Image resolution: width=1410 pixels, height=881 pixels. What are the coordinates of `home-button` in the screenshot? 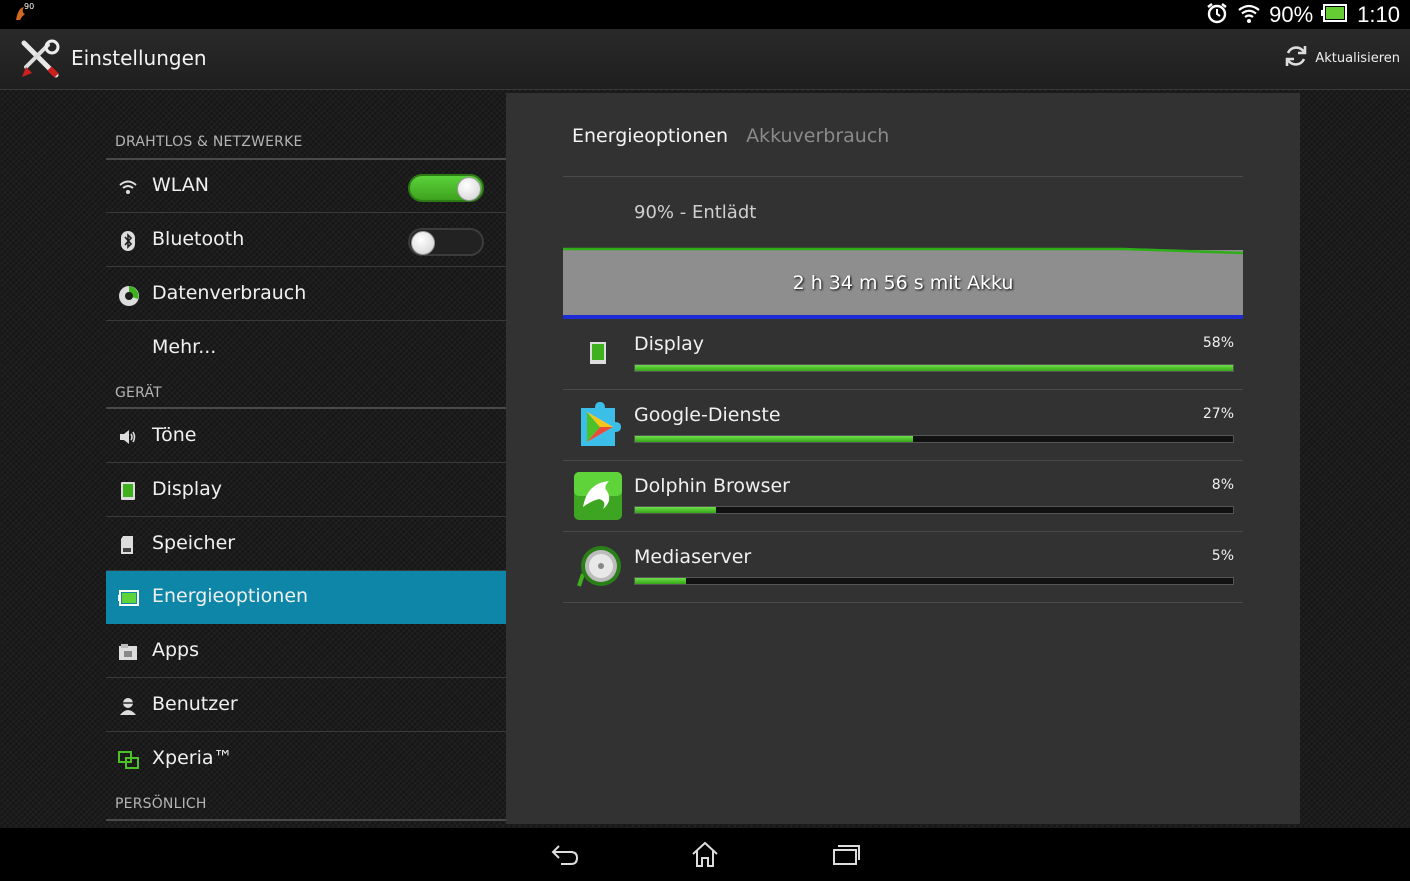 It's located at (705, 855).